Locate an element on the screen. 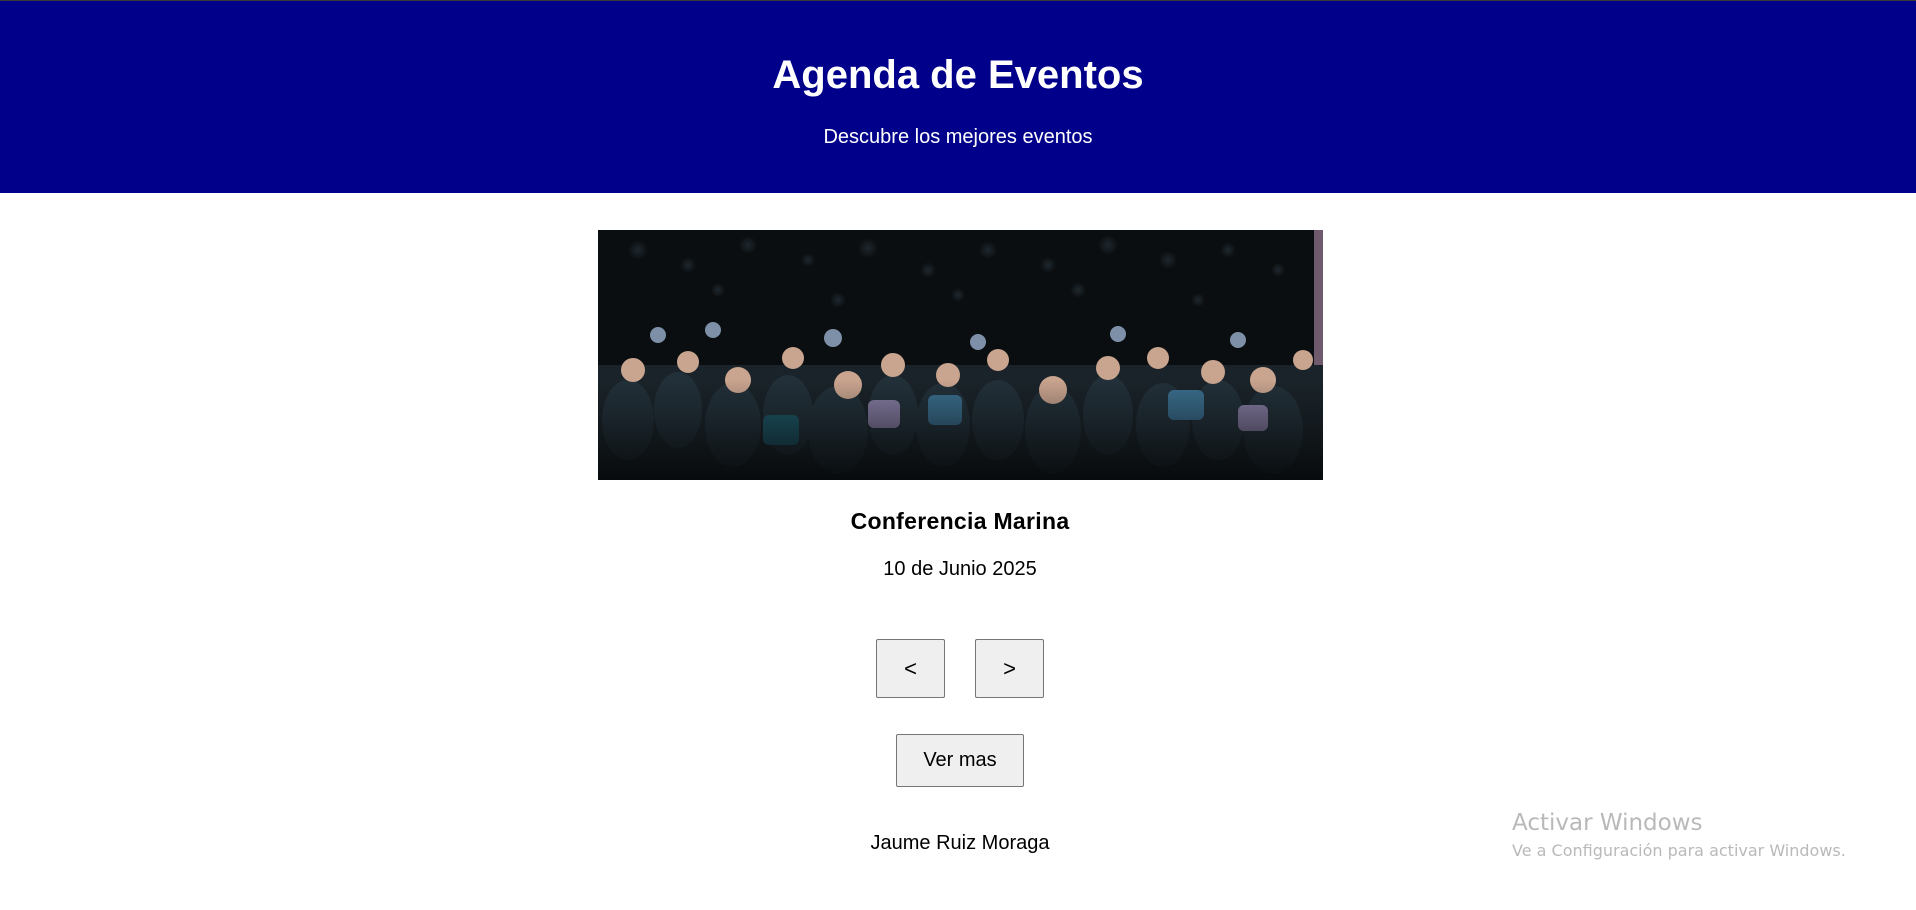  see-more-button: Ver mas is located at coordinates (960, 760).